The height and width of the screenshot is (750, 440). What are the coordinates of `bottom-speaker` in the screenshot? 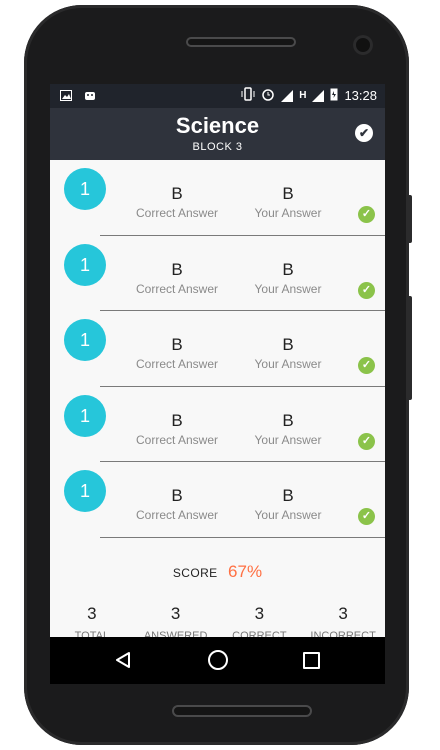 It's located at (242, 711).